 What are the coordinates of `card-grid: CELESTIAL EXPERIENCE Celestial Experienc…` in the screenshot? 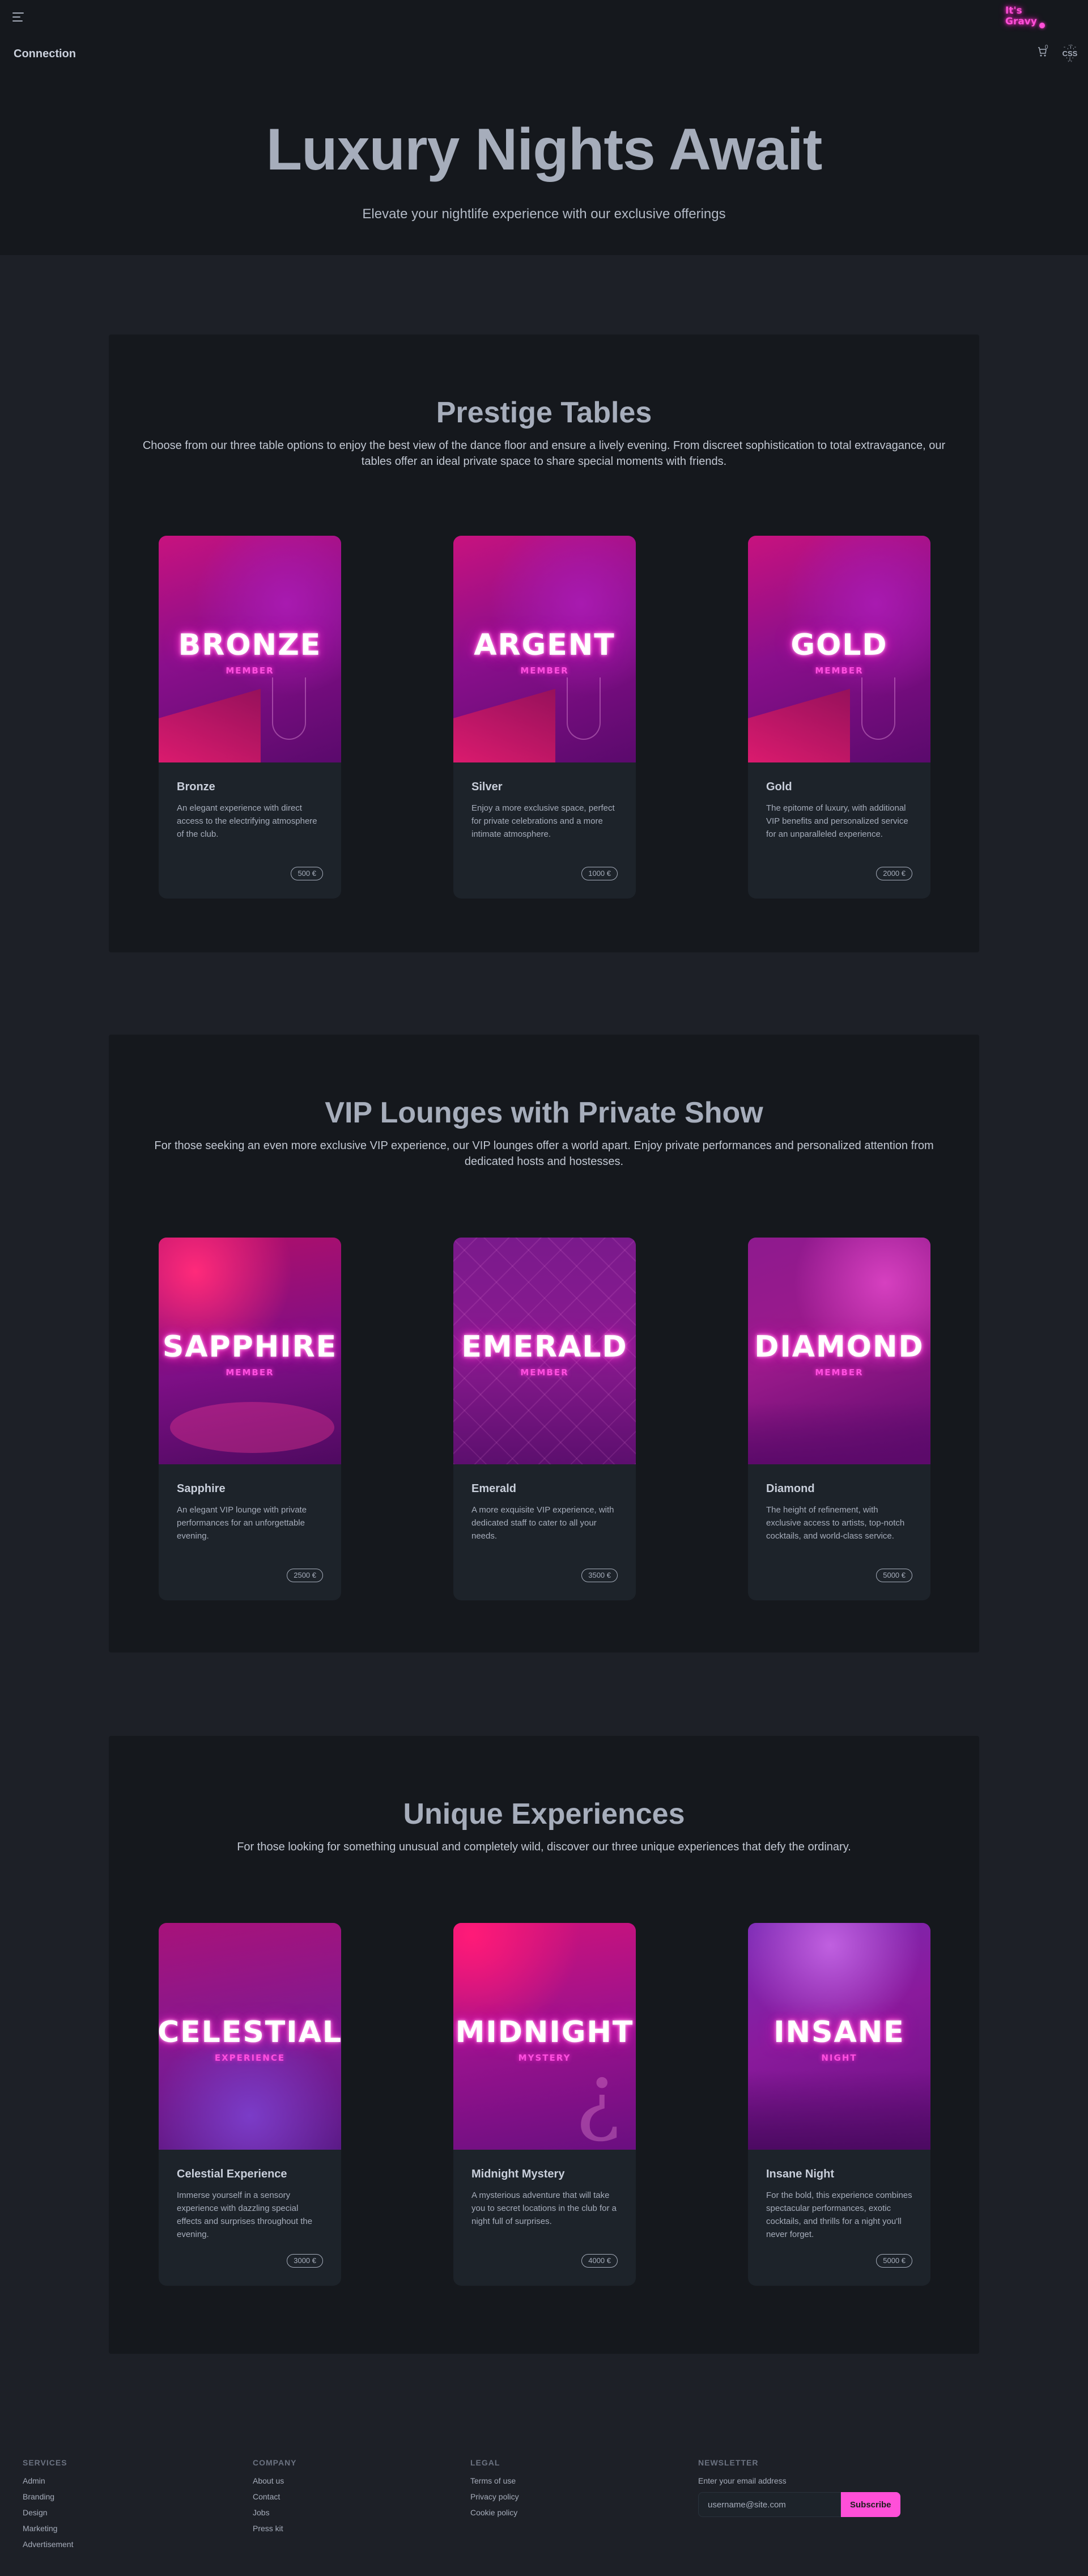 It's located at (544, 2104).